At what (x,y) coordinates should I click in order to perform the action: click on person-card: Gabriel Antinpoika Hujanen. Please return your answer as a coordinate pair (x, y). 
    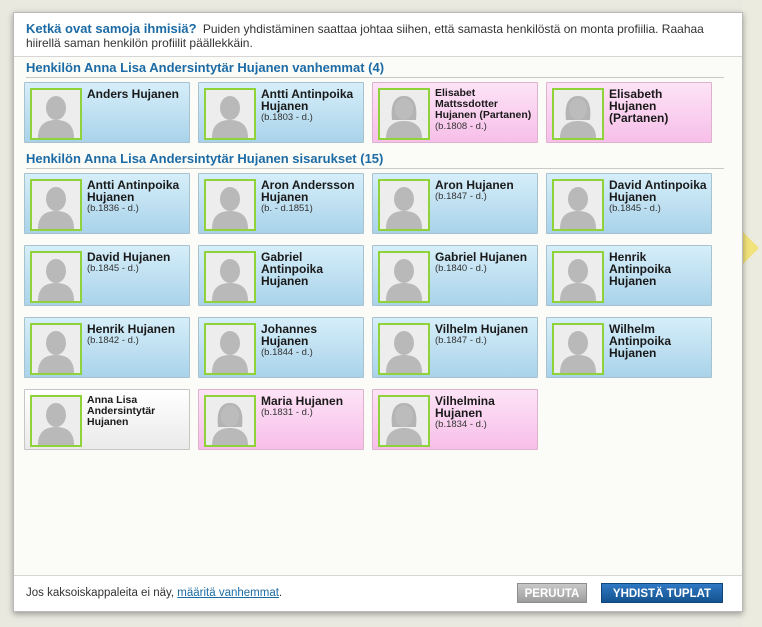
    Looking at the image, I should click on (281, 275).